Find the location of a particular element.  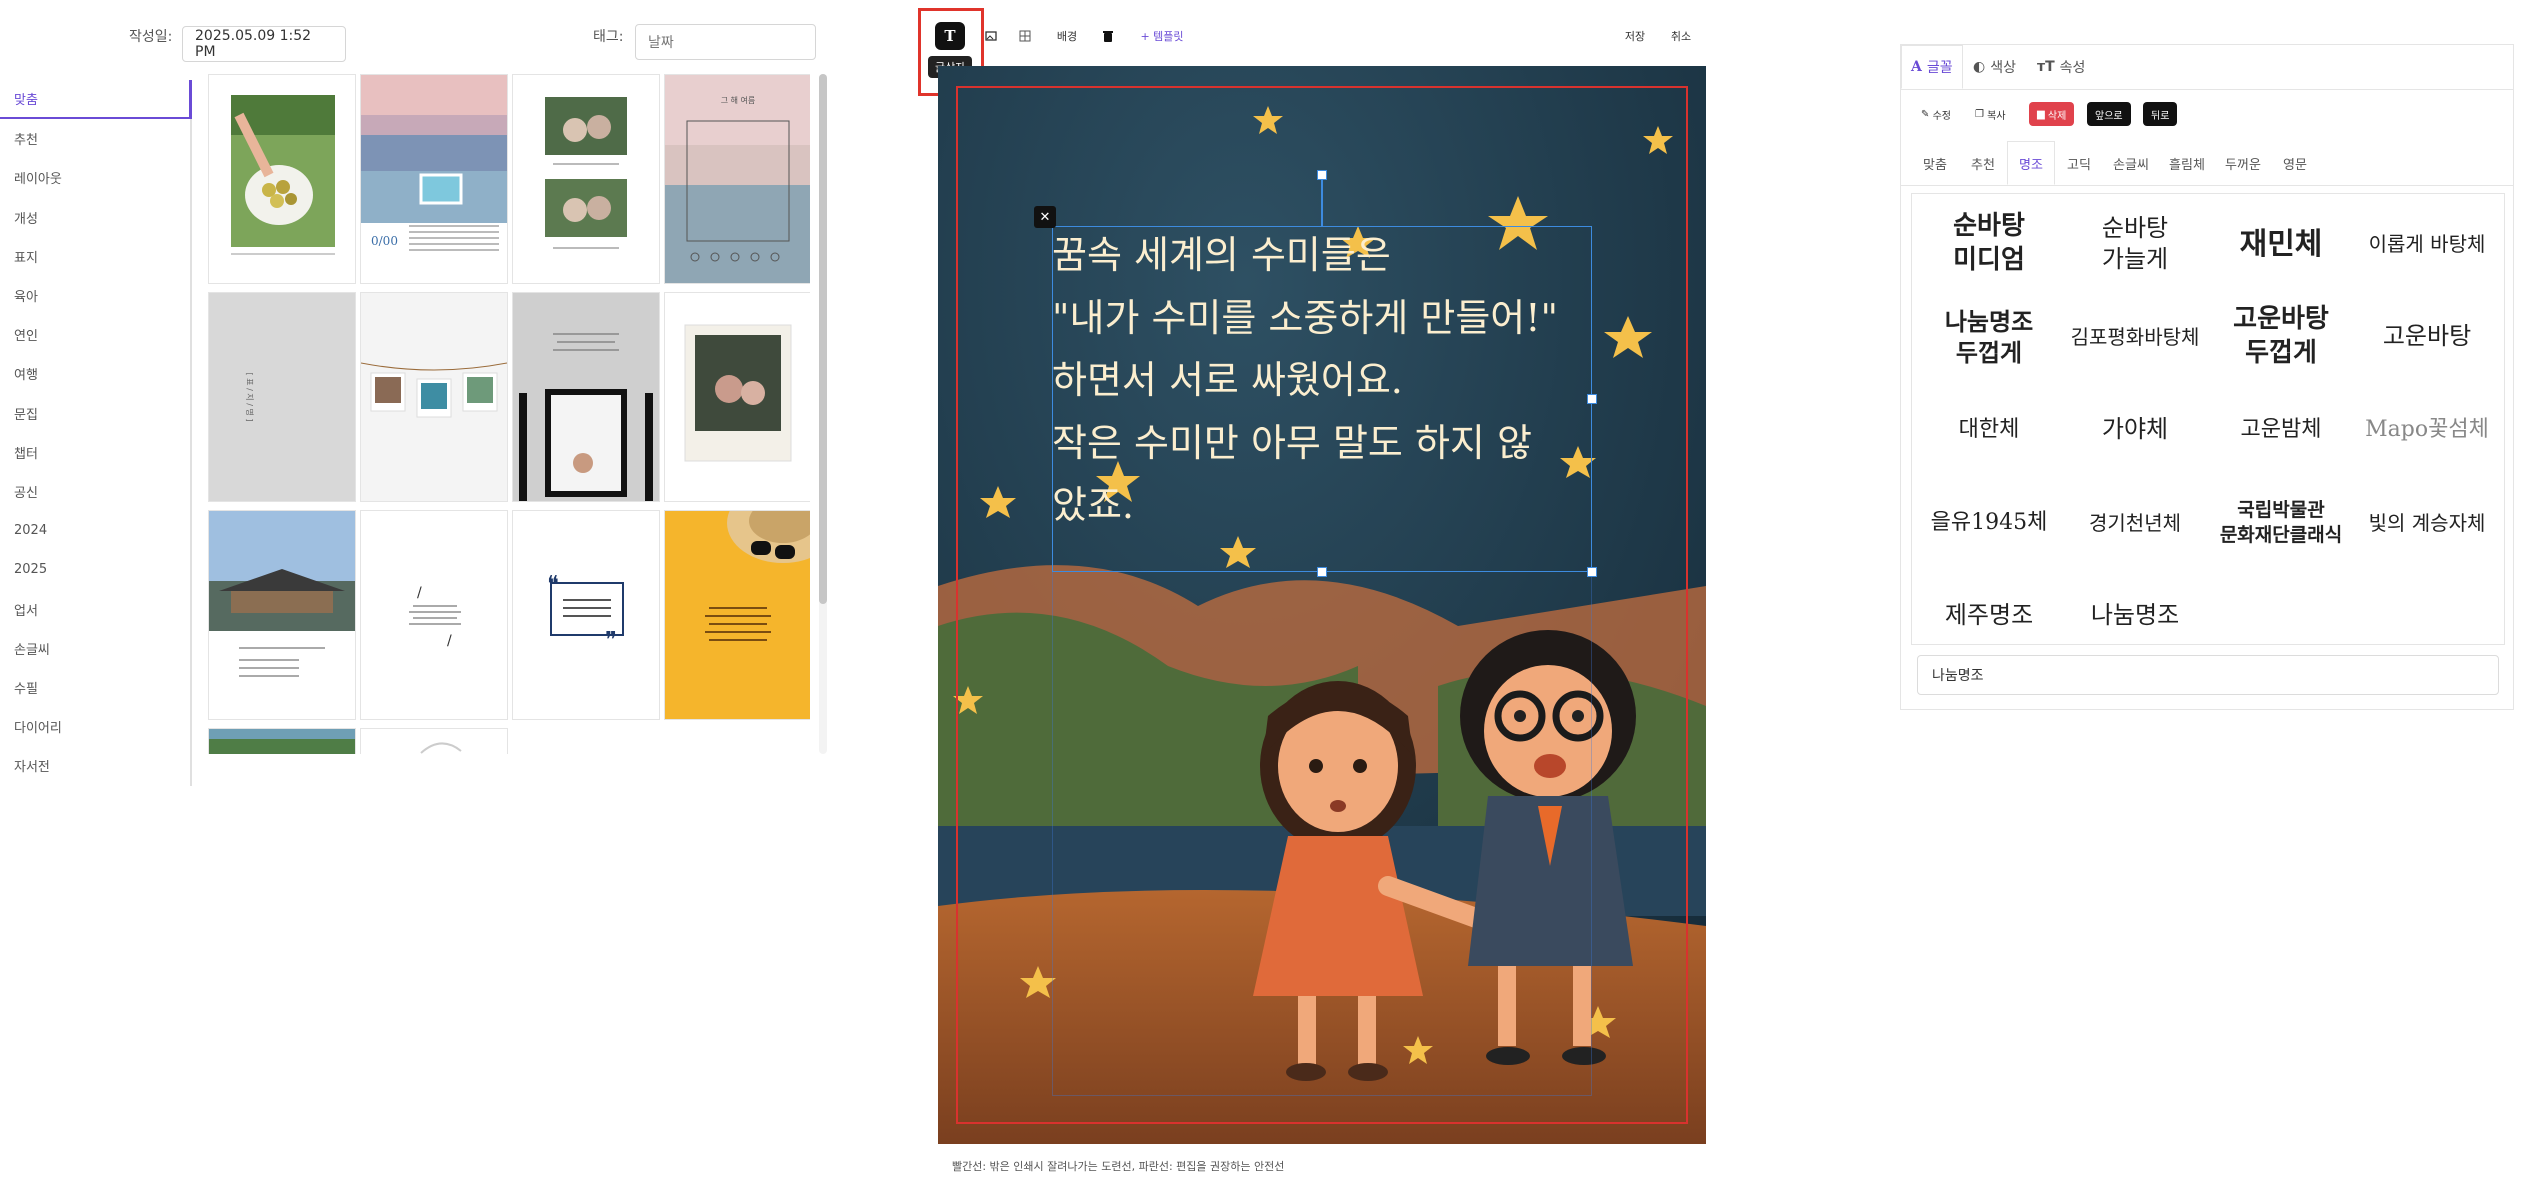

image-tool-button is located at coordinates (991, 36).